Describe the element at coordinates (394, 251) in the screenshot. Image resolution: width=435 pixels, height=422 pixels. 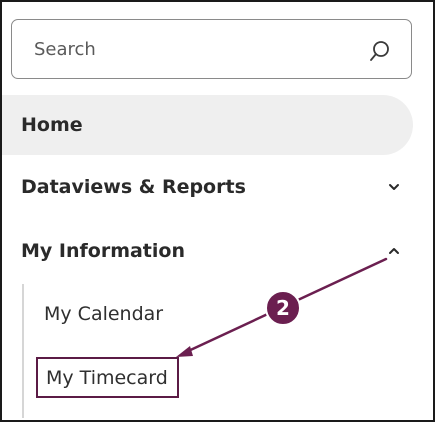
I see `chevron-up-icon` at that location.